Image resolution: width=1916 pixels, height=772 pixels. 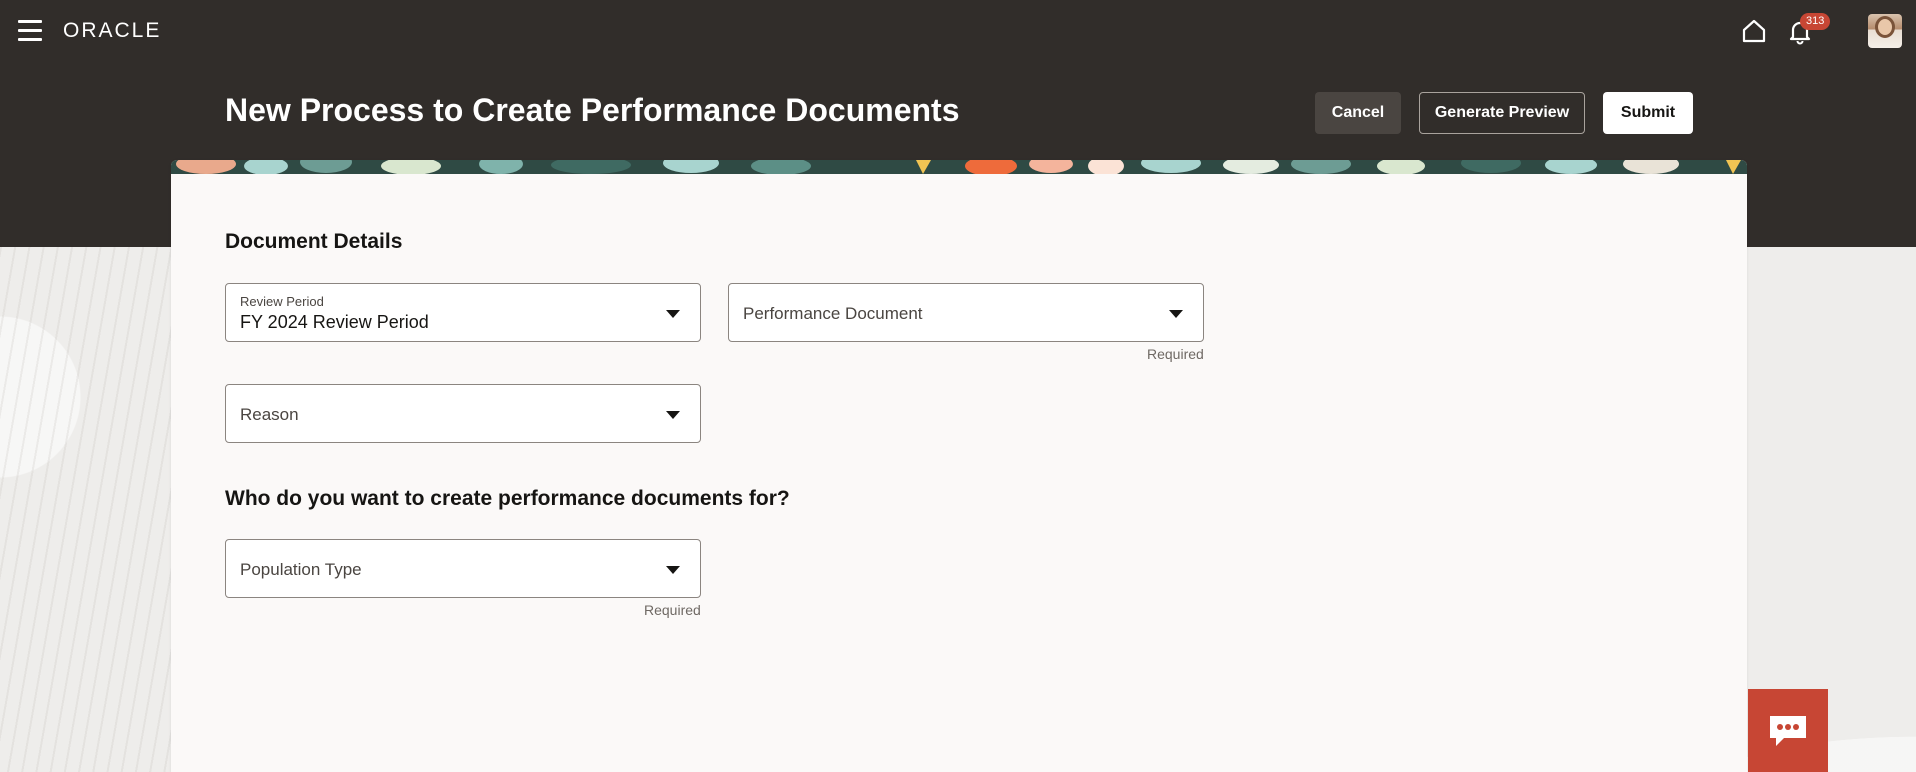 What do you see at coordinates (1502, 113) in the screenshot?
I see `generate-preview-button: Generate Preview` at bounding box center [1502, 113].